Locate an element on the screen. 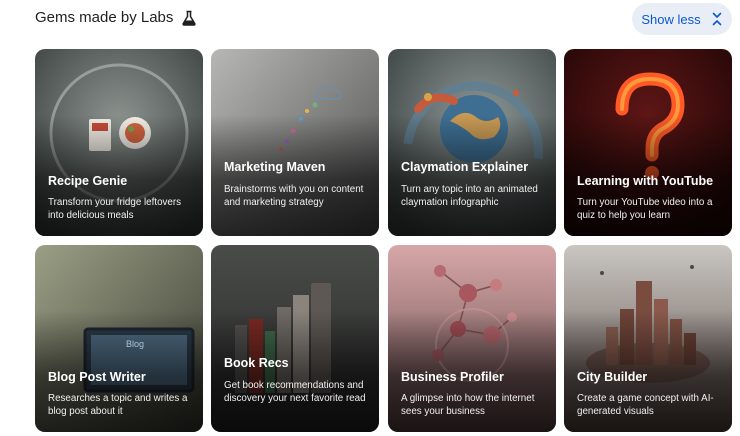  gem-title: Claymation Explainer is located at coordinates (465, 167).